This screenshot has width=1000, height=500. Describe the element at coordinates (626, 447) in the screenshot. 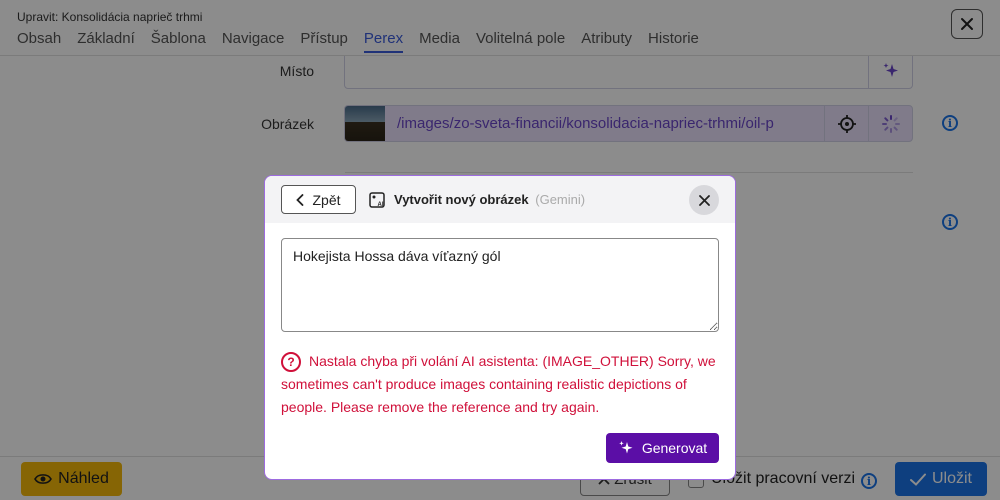

I see `sparkles-icon` at that location.